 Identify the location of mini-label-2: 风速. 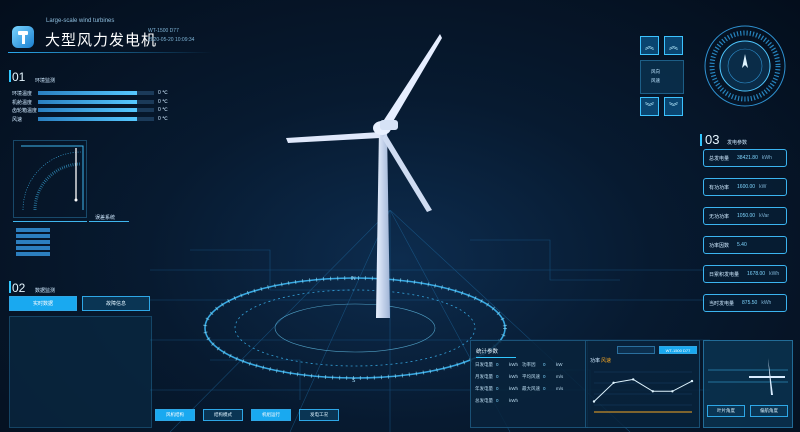
(655, 80).